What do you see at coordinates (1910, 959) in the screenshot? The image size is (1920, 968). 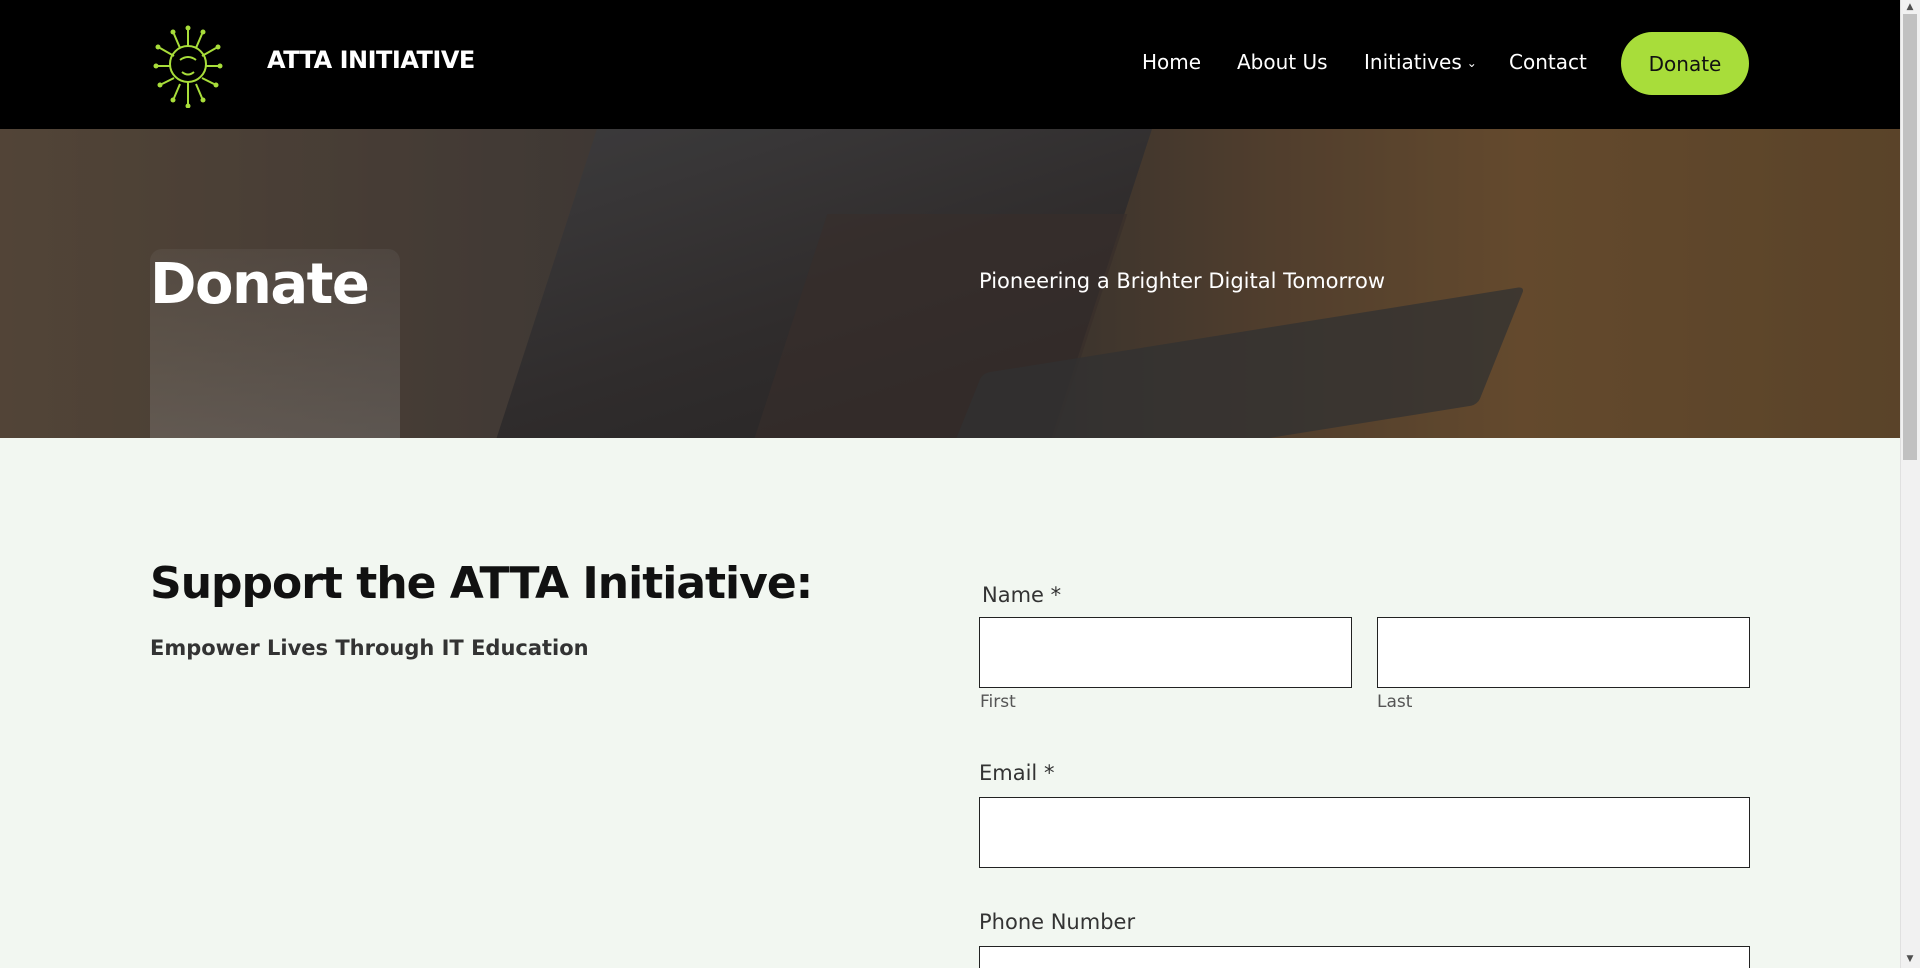 I see `scroll-down-arrow-icon: ▼` at bounding box center [1910, 959].